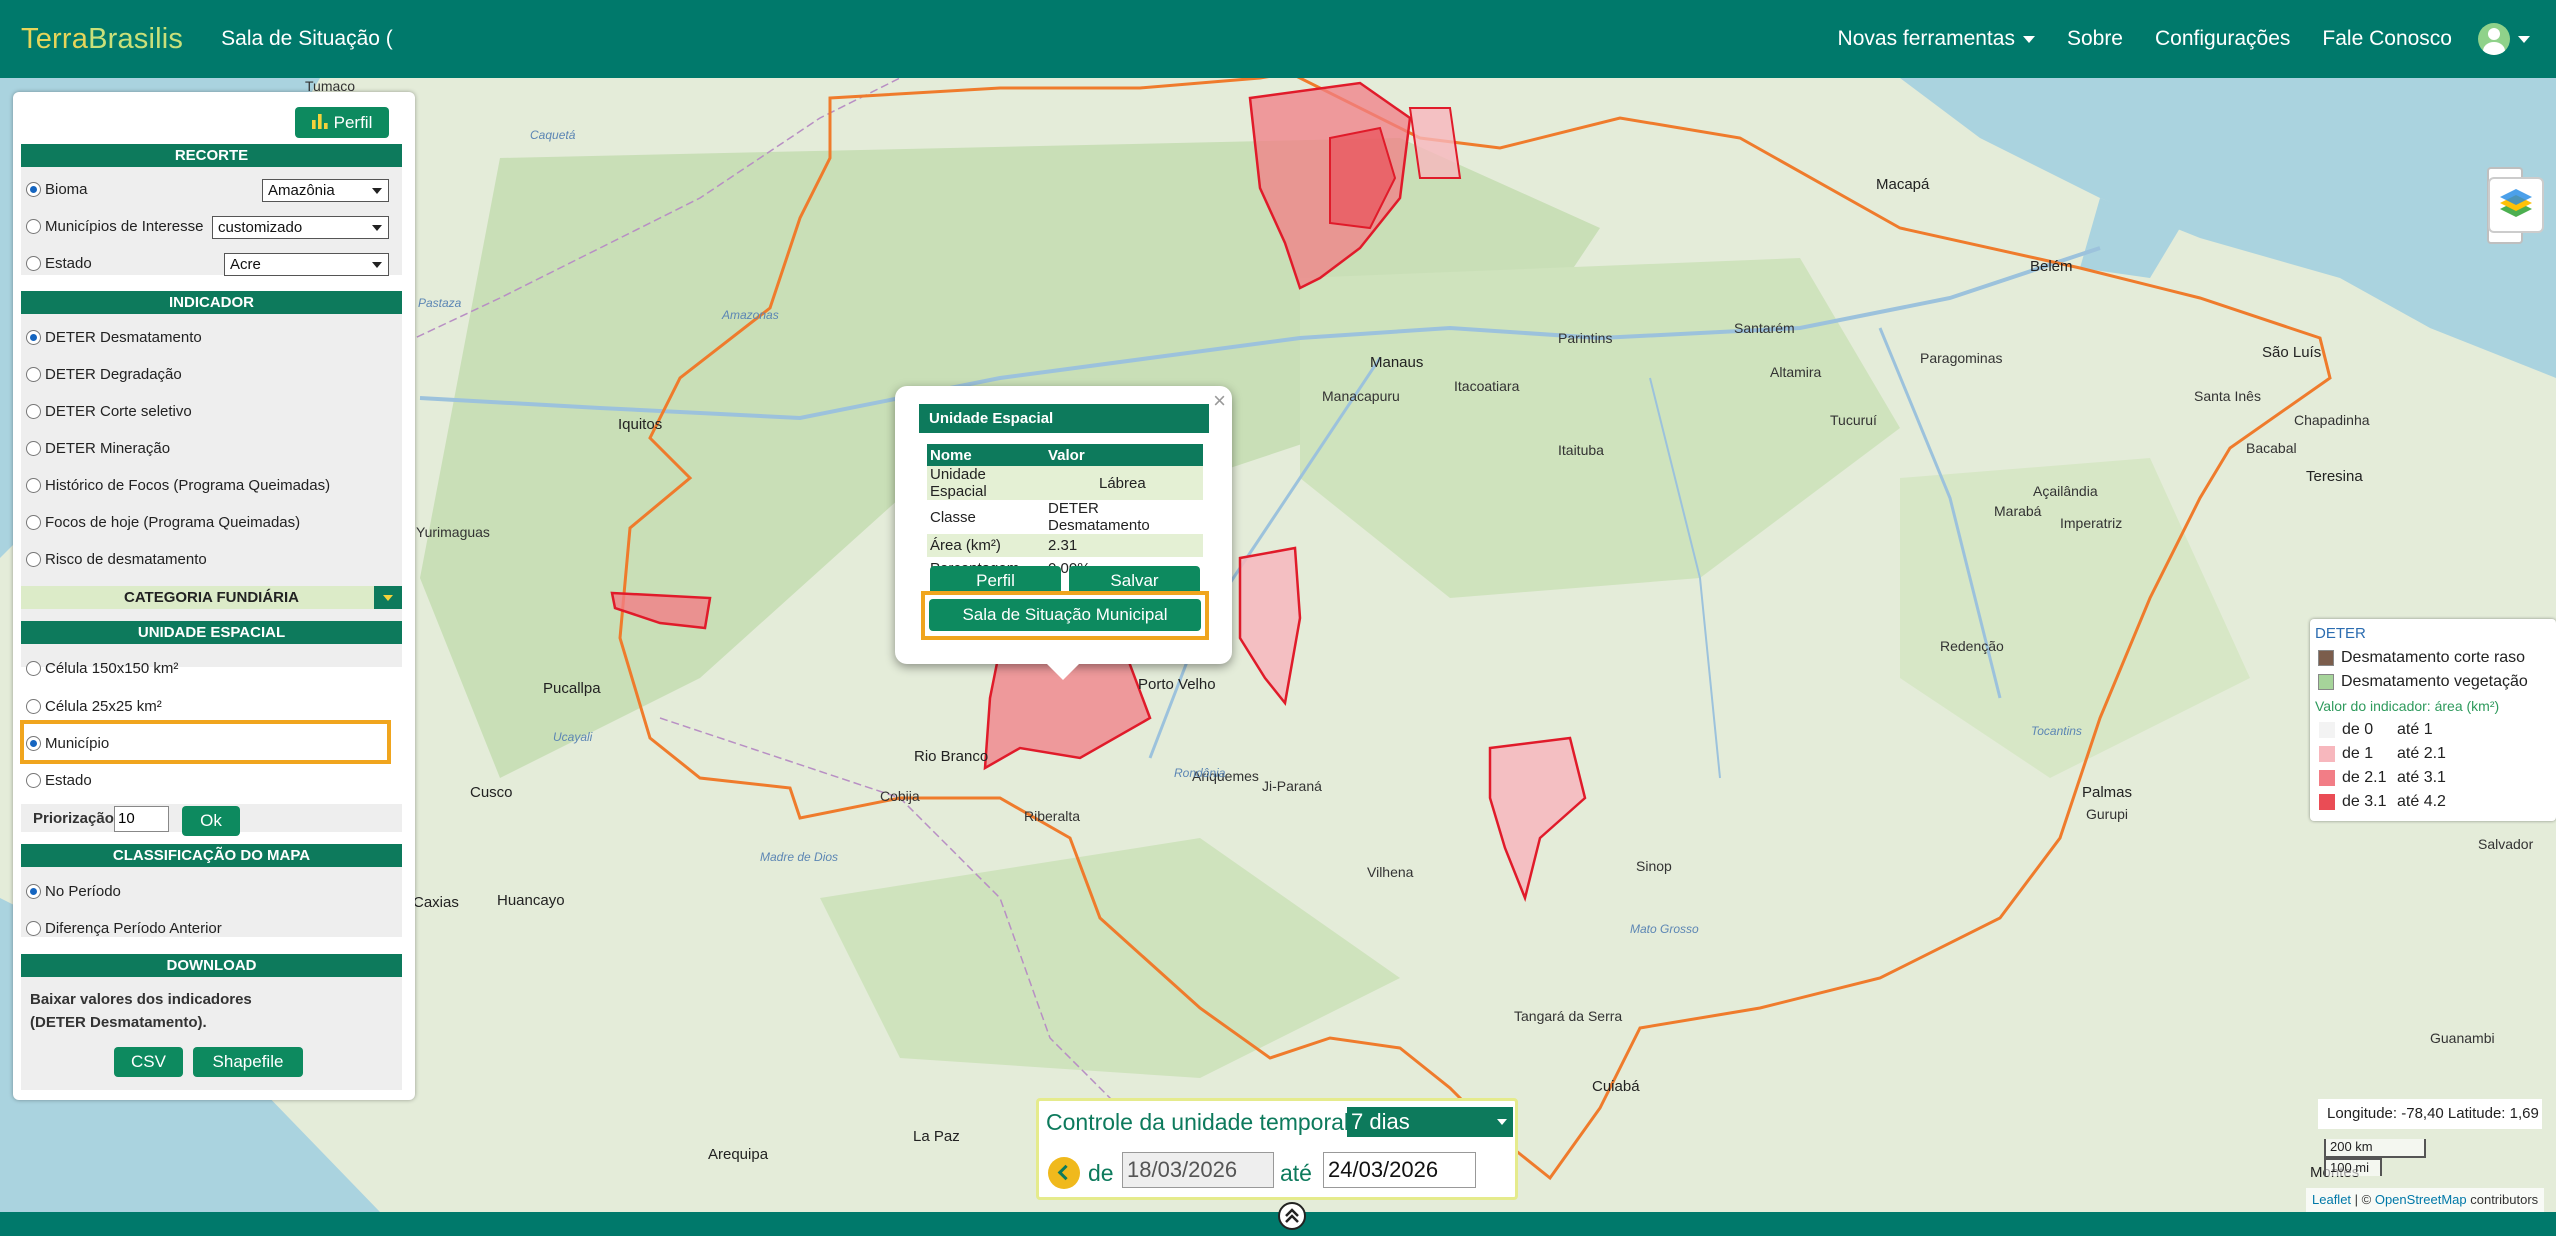 The width and height of the screenshot is (2556, 1236). Describe the element at coordinates (1664, 929) in the screenshot. I see `map-label: Mato Grosso` at that location.